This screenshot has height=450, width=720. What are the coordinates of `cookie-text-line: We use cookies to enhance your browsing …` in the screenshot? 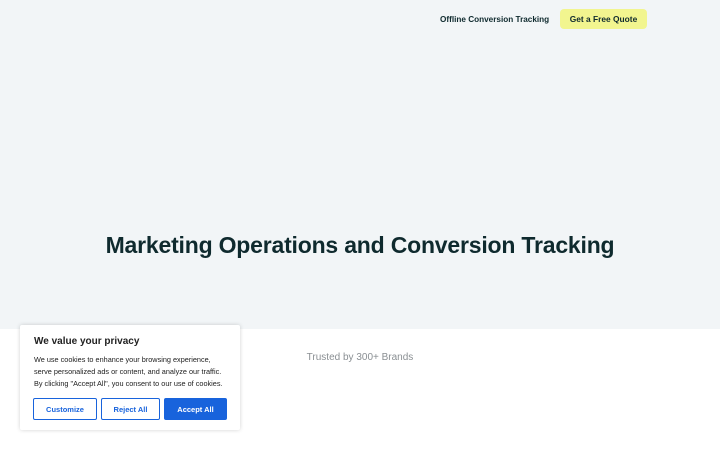 It's located at (122, 359).